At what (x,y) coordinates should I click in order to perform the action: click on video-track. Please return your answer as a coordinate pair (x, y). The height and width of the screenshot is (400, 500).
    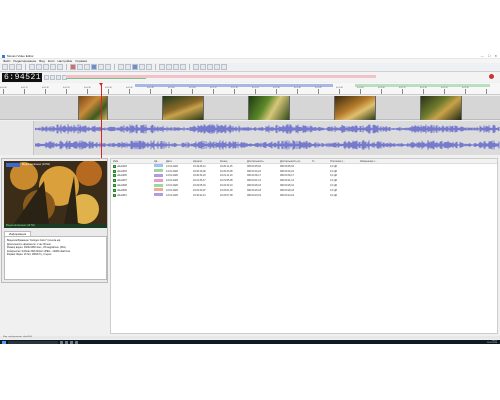
    Looking at the image, I should click on (250, 108).